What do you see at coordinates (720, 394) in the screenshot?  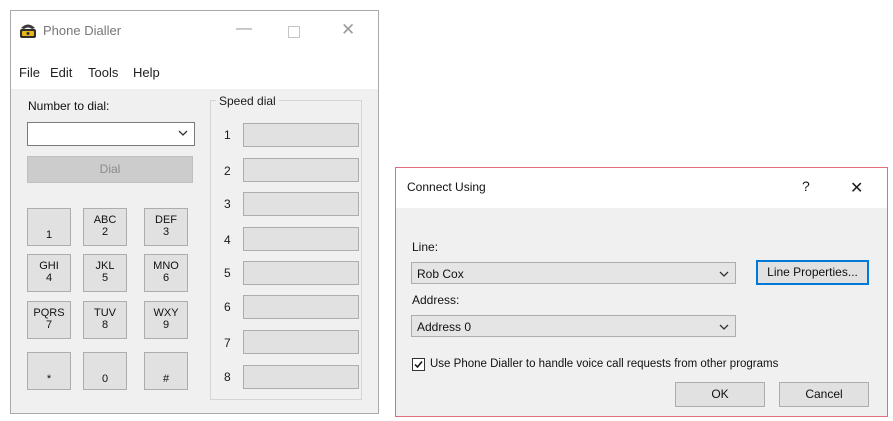 I see `ok-button: OK` at bounding box center [720, 394].